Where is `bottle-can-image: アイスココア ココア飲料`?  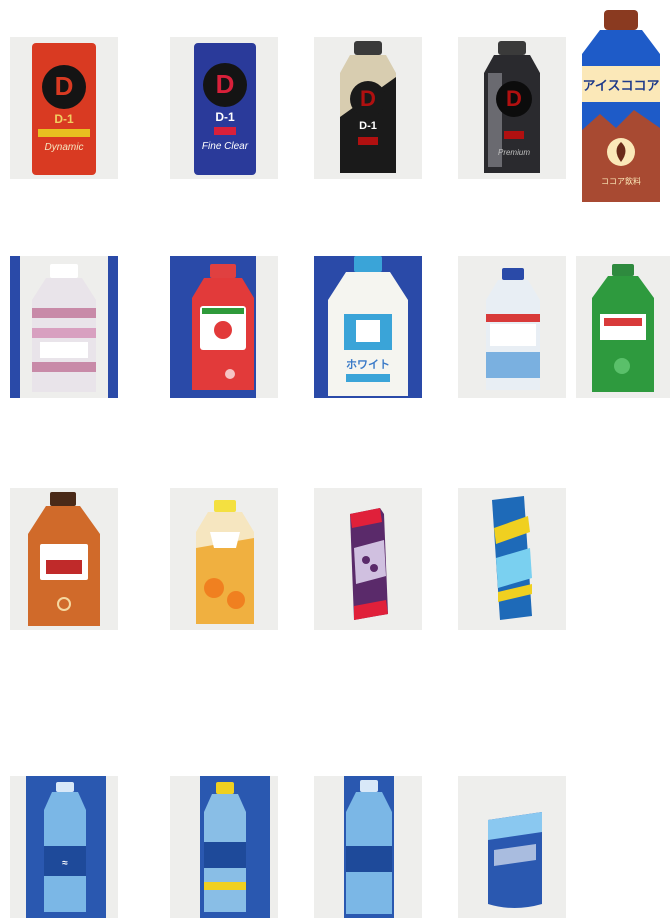 bottle-can-image: アイスココア ココア飲料 is located at coordinates (621, 106).